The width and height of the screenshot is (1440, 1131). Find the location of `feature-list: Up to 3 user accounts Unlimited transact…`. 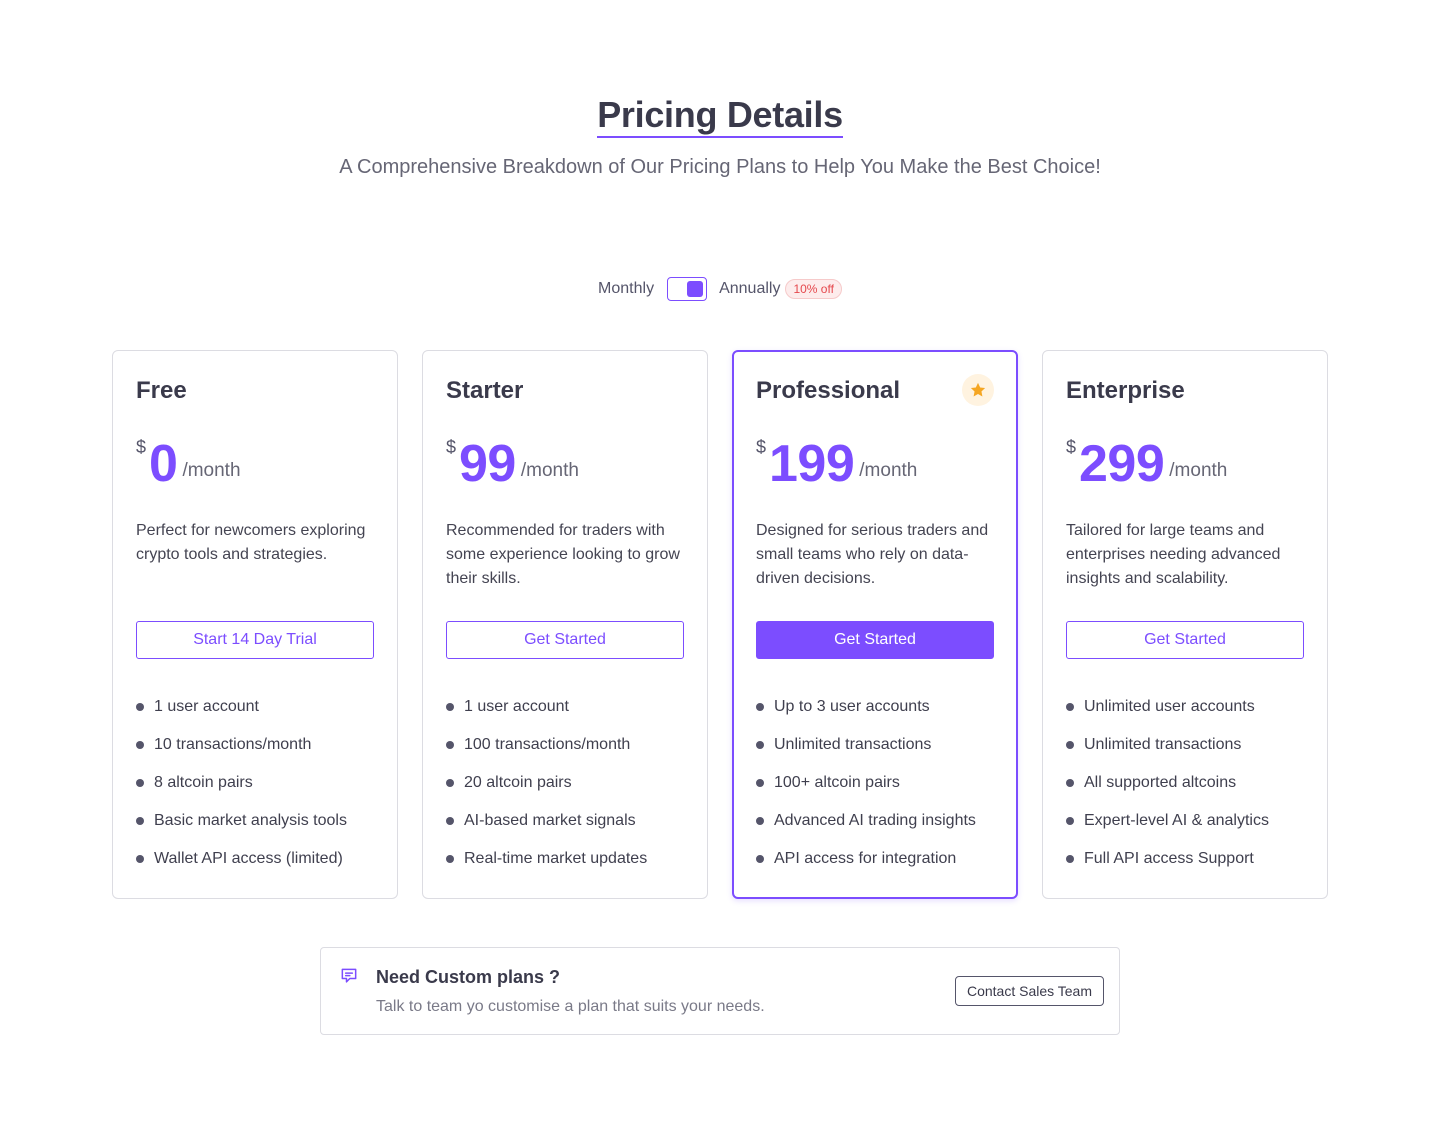

feature-list: Up to 3 user accounts Unlimited transact… is located at coordinates (866, 791).